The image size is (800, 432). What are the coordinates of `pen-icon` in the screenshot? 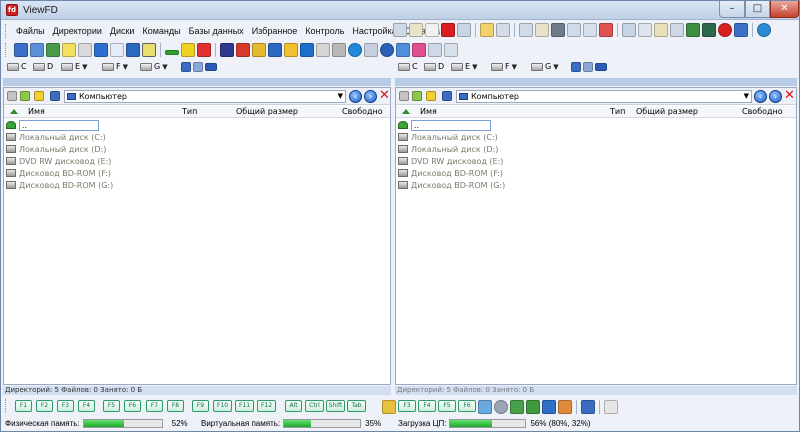 It's located at (549, 407).